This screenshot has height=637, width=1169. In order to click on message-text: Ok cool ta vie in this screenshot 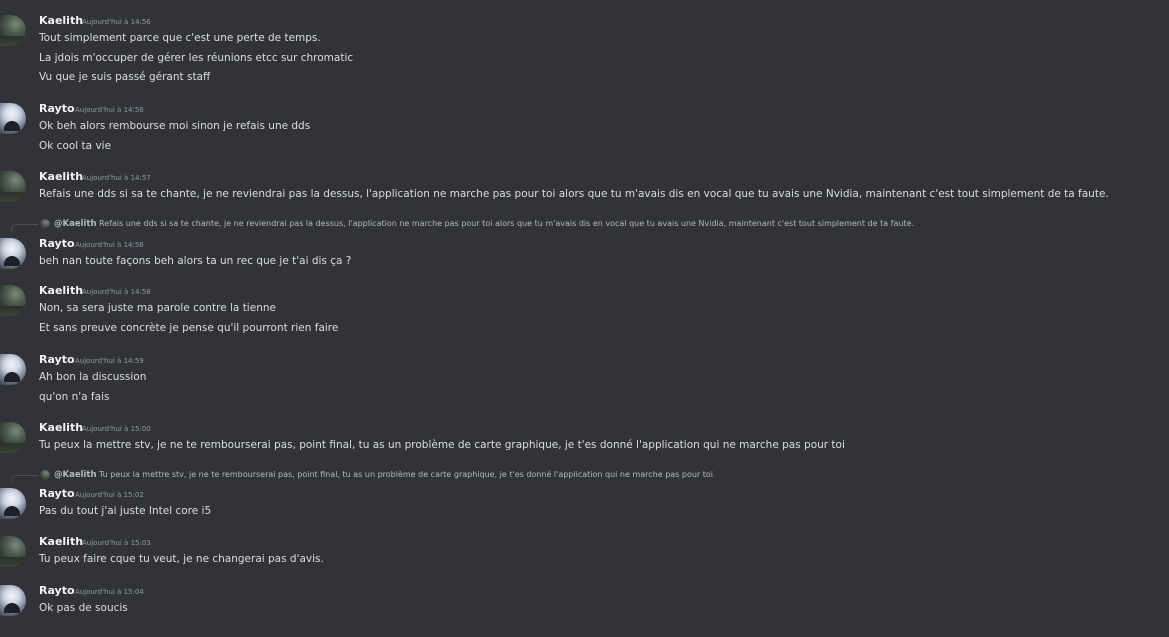, I will do `click(75, 145)`.